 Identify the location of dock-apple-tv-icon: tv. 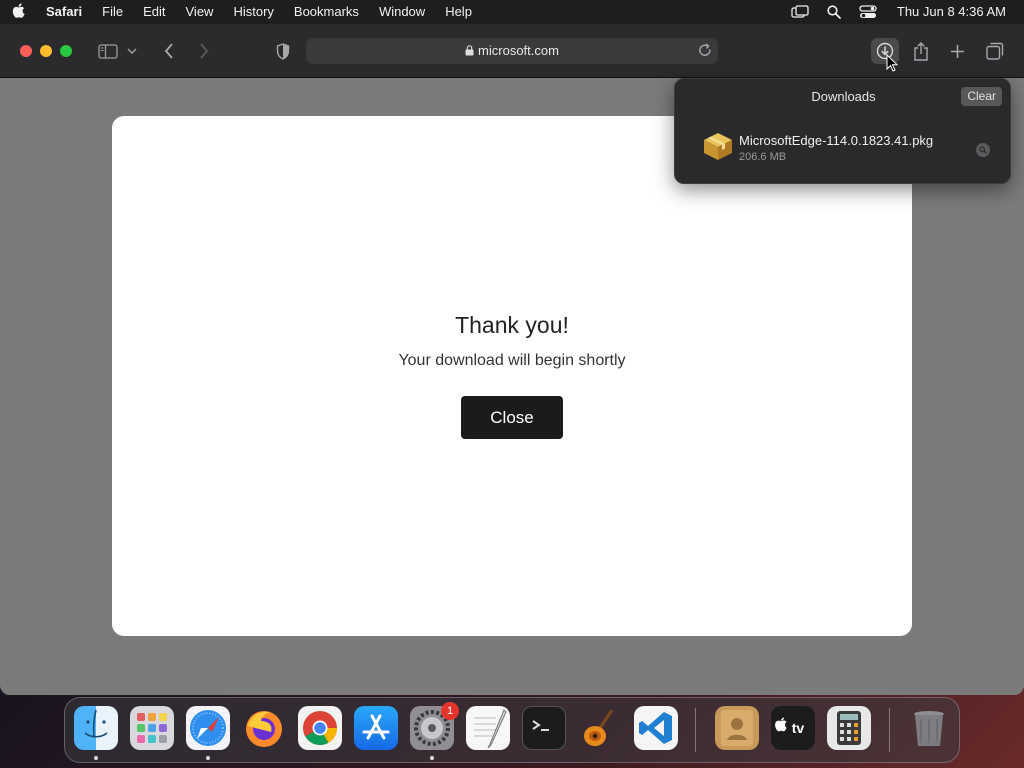
(793, 728).